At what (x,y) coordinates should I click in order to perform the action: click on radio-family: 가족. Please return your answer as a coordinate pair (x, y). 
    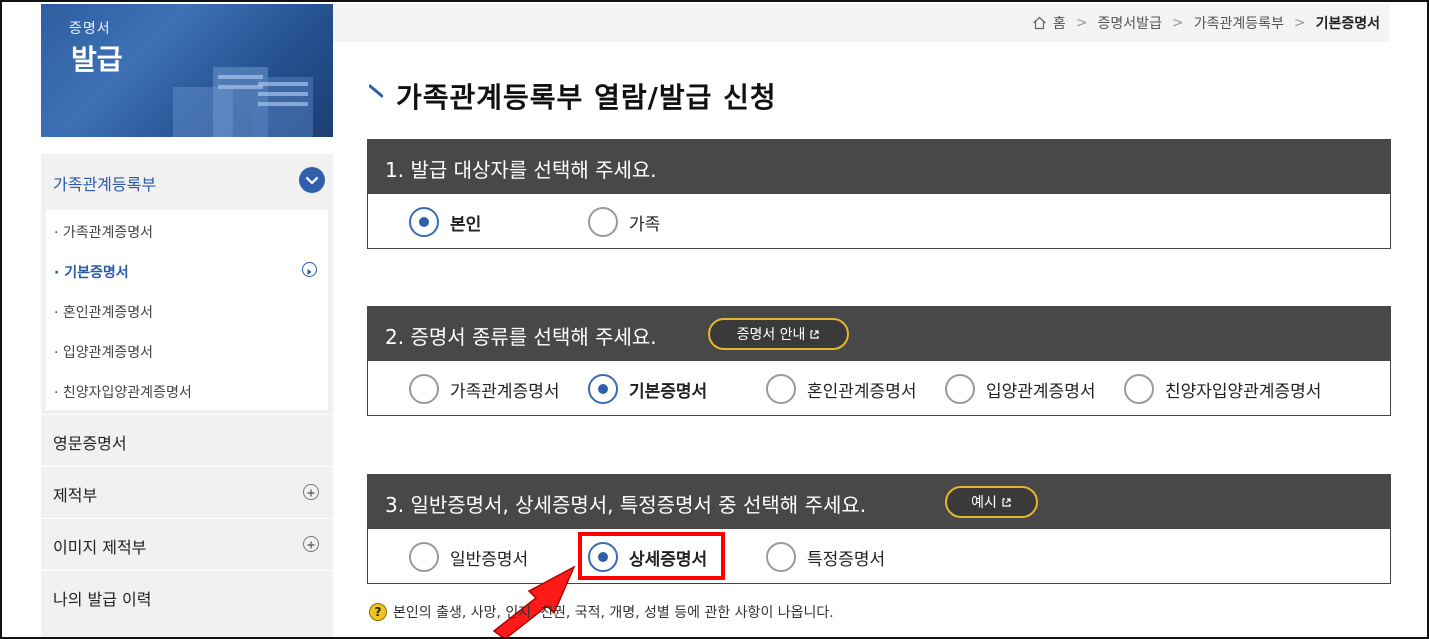
    Looking at the image, I should click on (624, 222).